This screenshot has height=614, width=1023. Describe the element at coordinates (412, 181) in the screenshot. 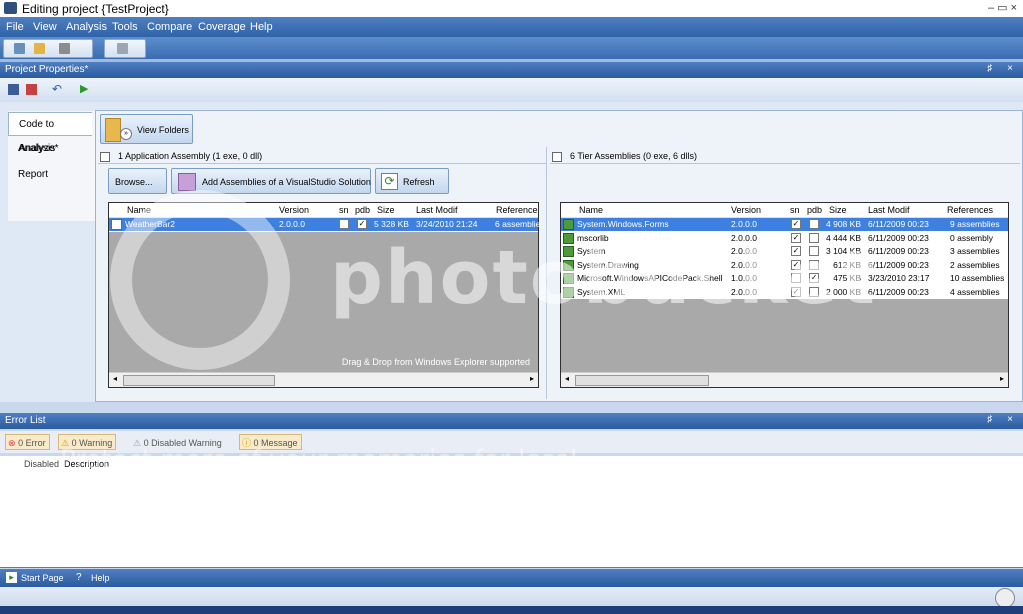

I see `refresh-button: ⟳ Refresh` at that location.